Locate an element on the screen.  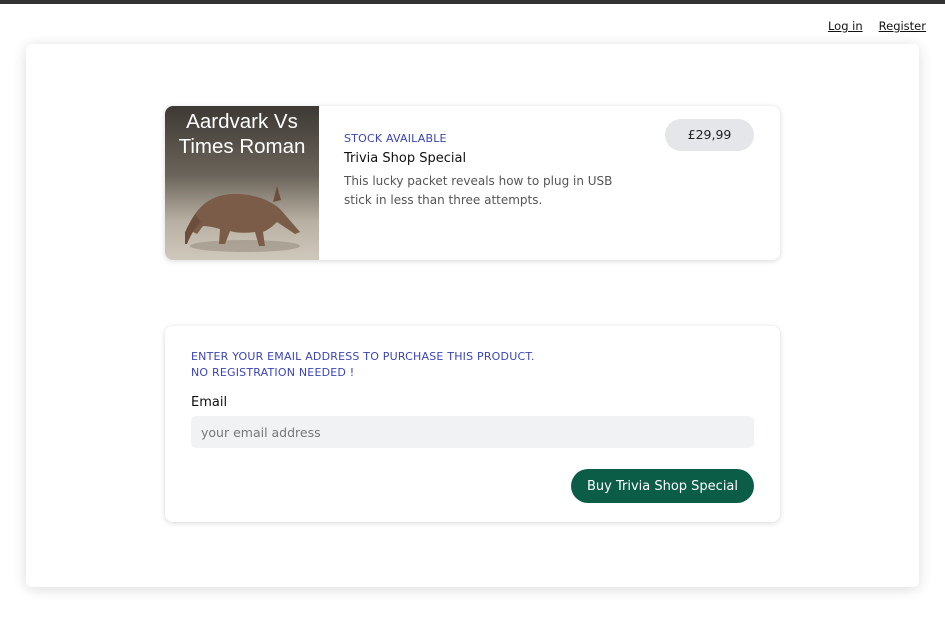
price-badge: £29,99 is located at coordinates (709, 135).